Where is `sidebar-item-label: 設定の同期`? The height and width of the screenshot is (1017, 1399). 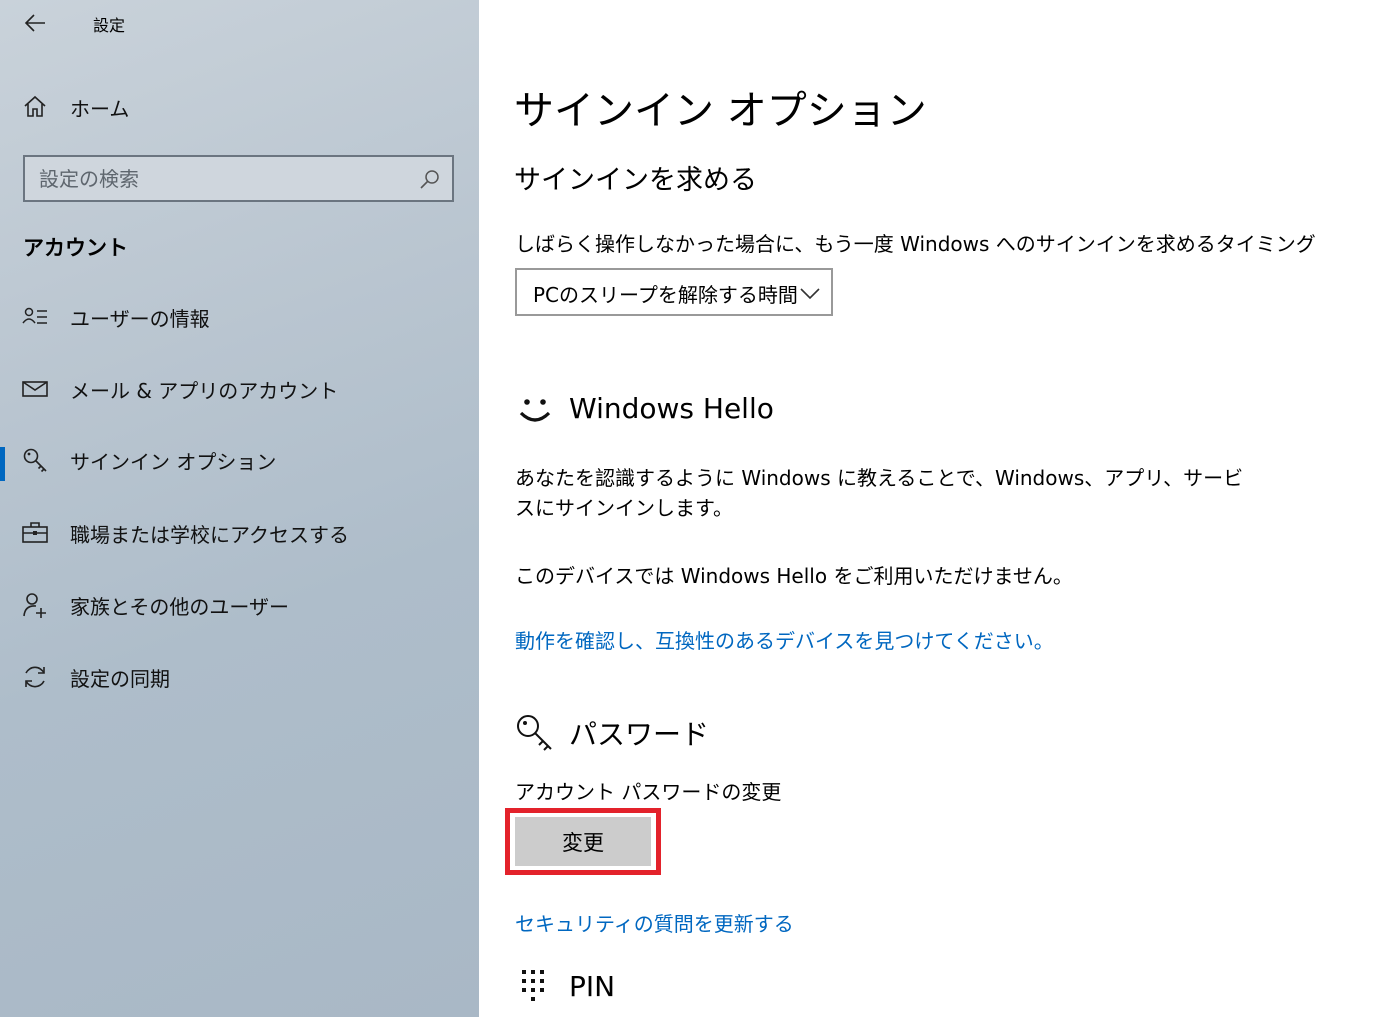
sidebar-item-label: 設定の同期 is located at coordinates (120, 678).